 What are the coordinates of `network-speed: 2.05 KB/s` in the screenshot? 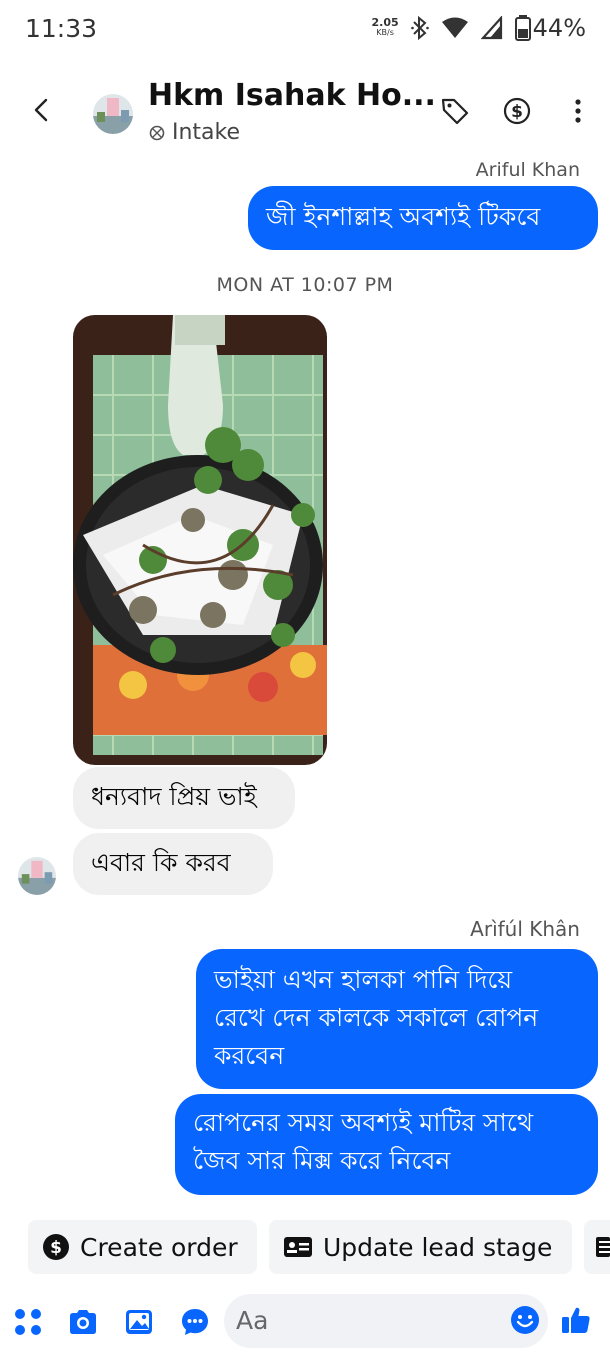 It's located at (385, 27).